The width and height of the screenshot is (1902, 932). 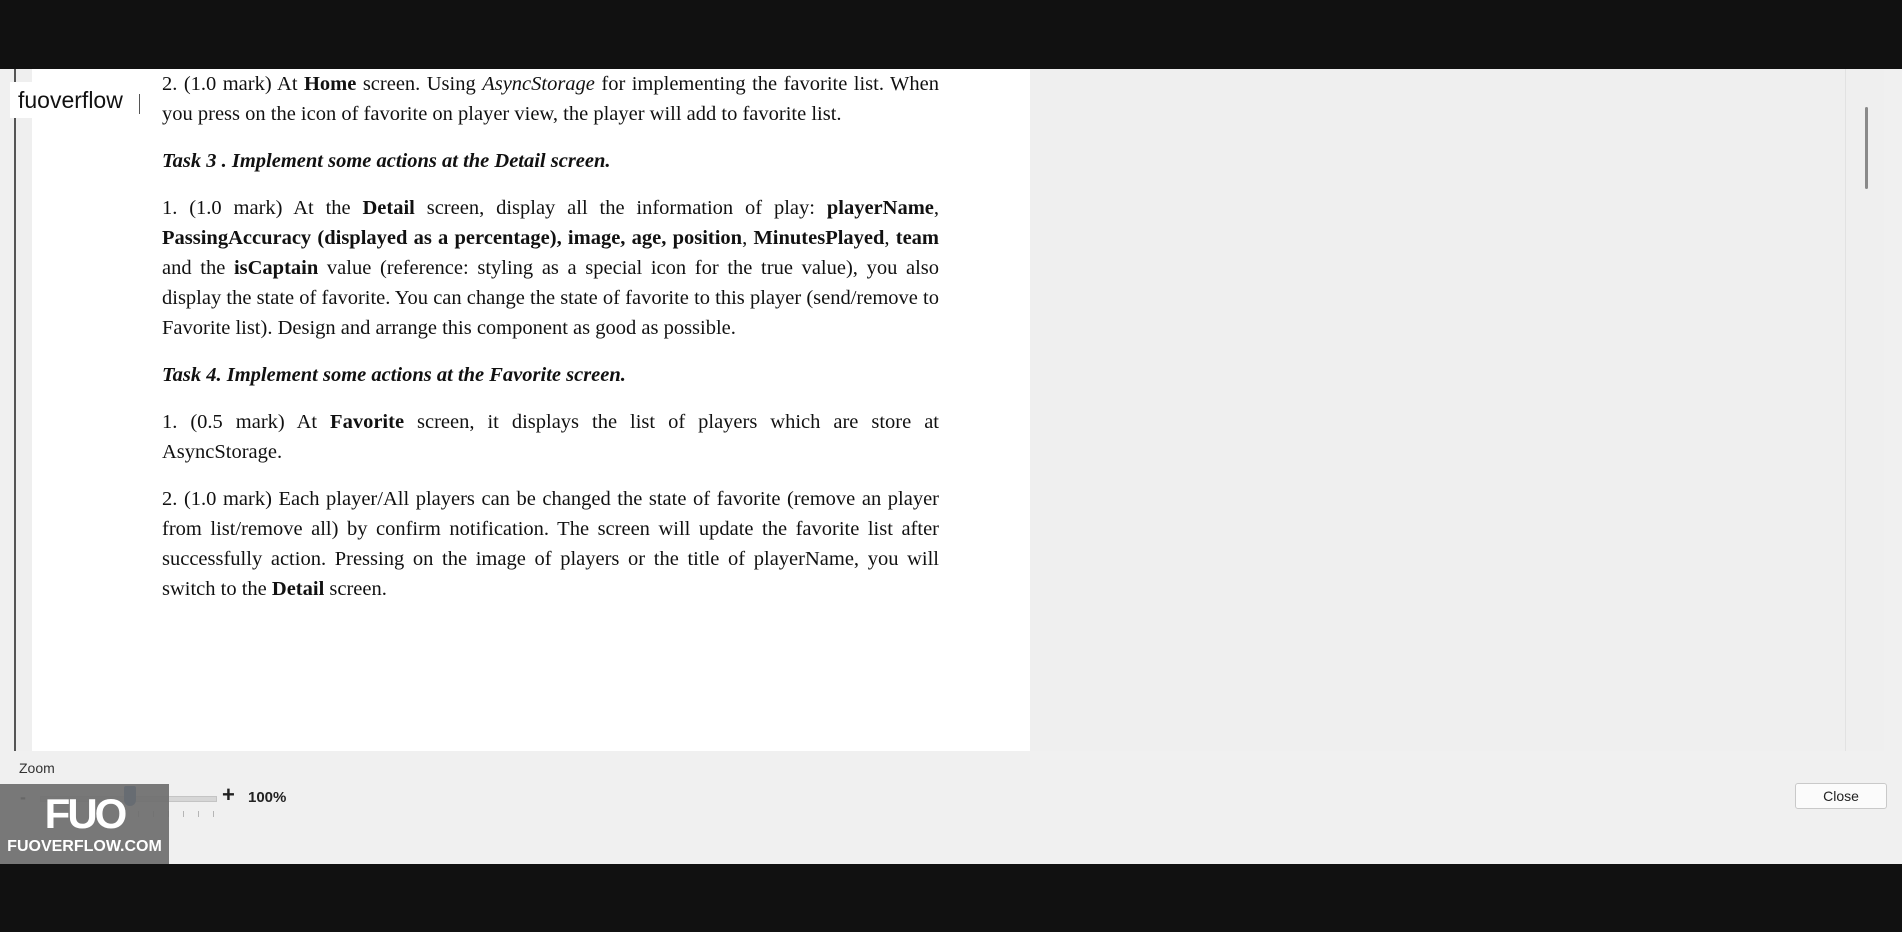 What do you see at coordinates (86, 813) in the screenshot?
I see `logo-icon: FUO` at bounding box center [86, 813].